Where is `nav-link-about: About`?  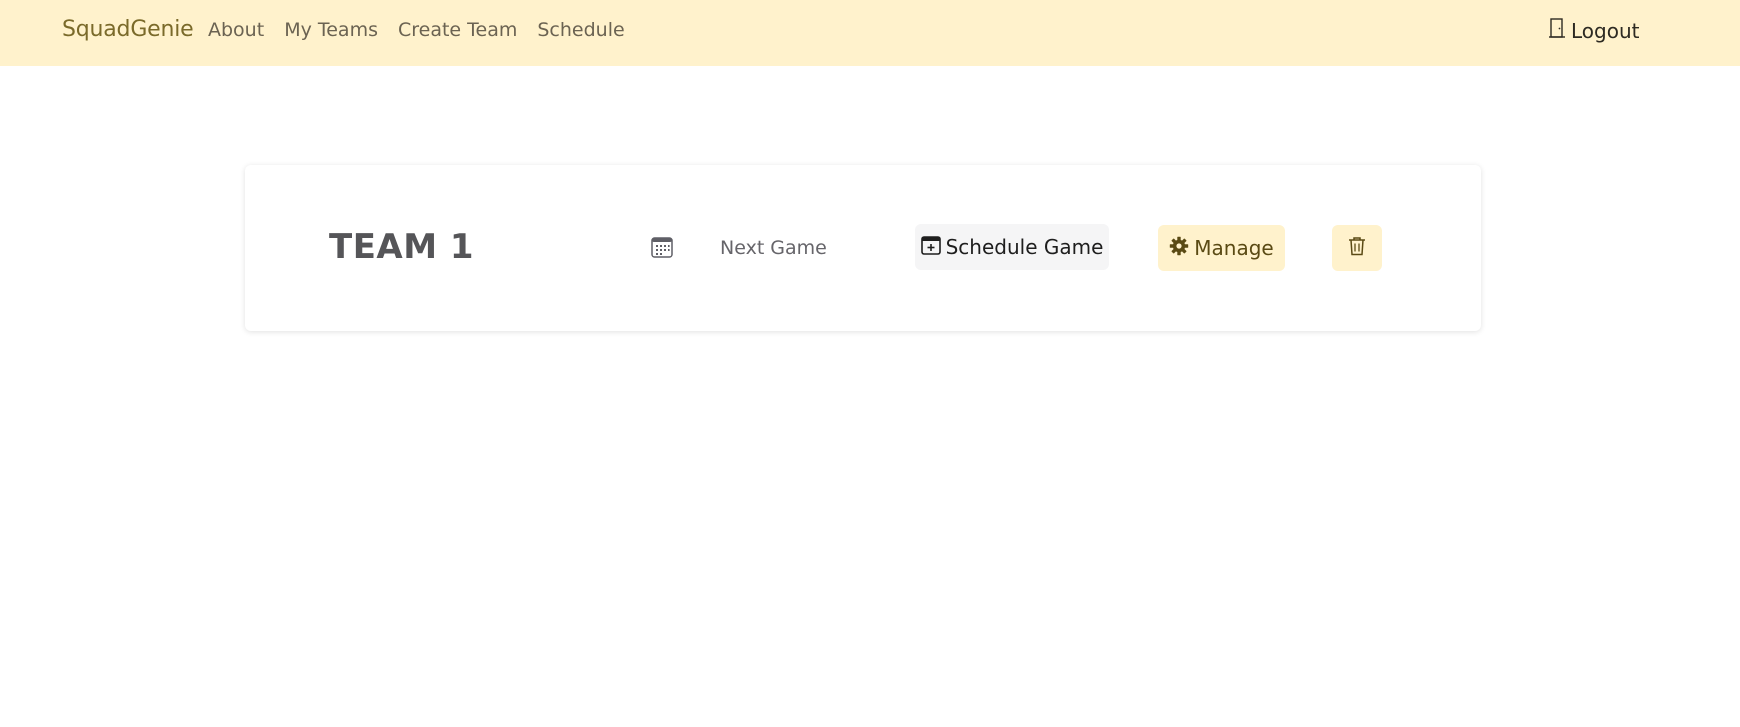
nav-link-about: About is located at coordinates (236, 30).